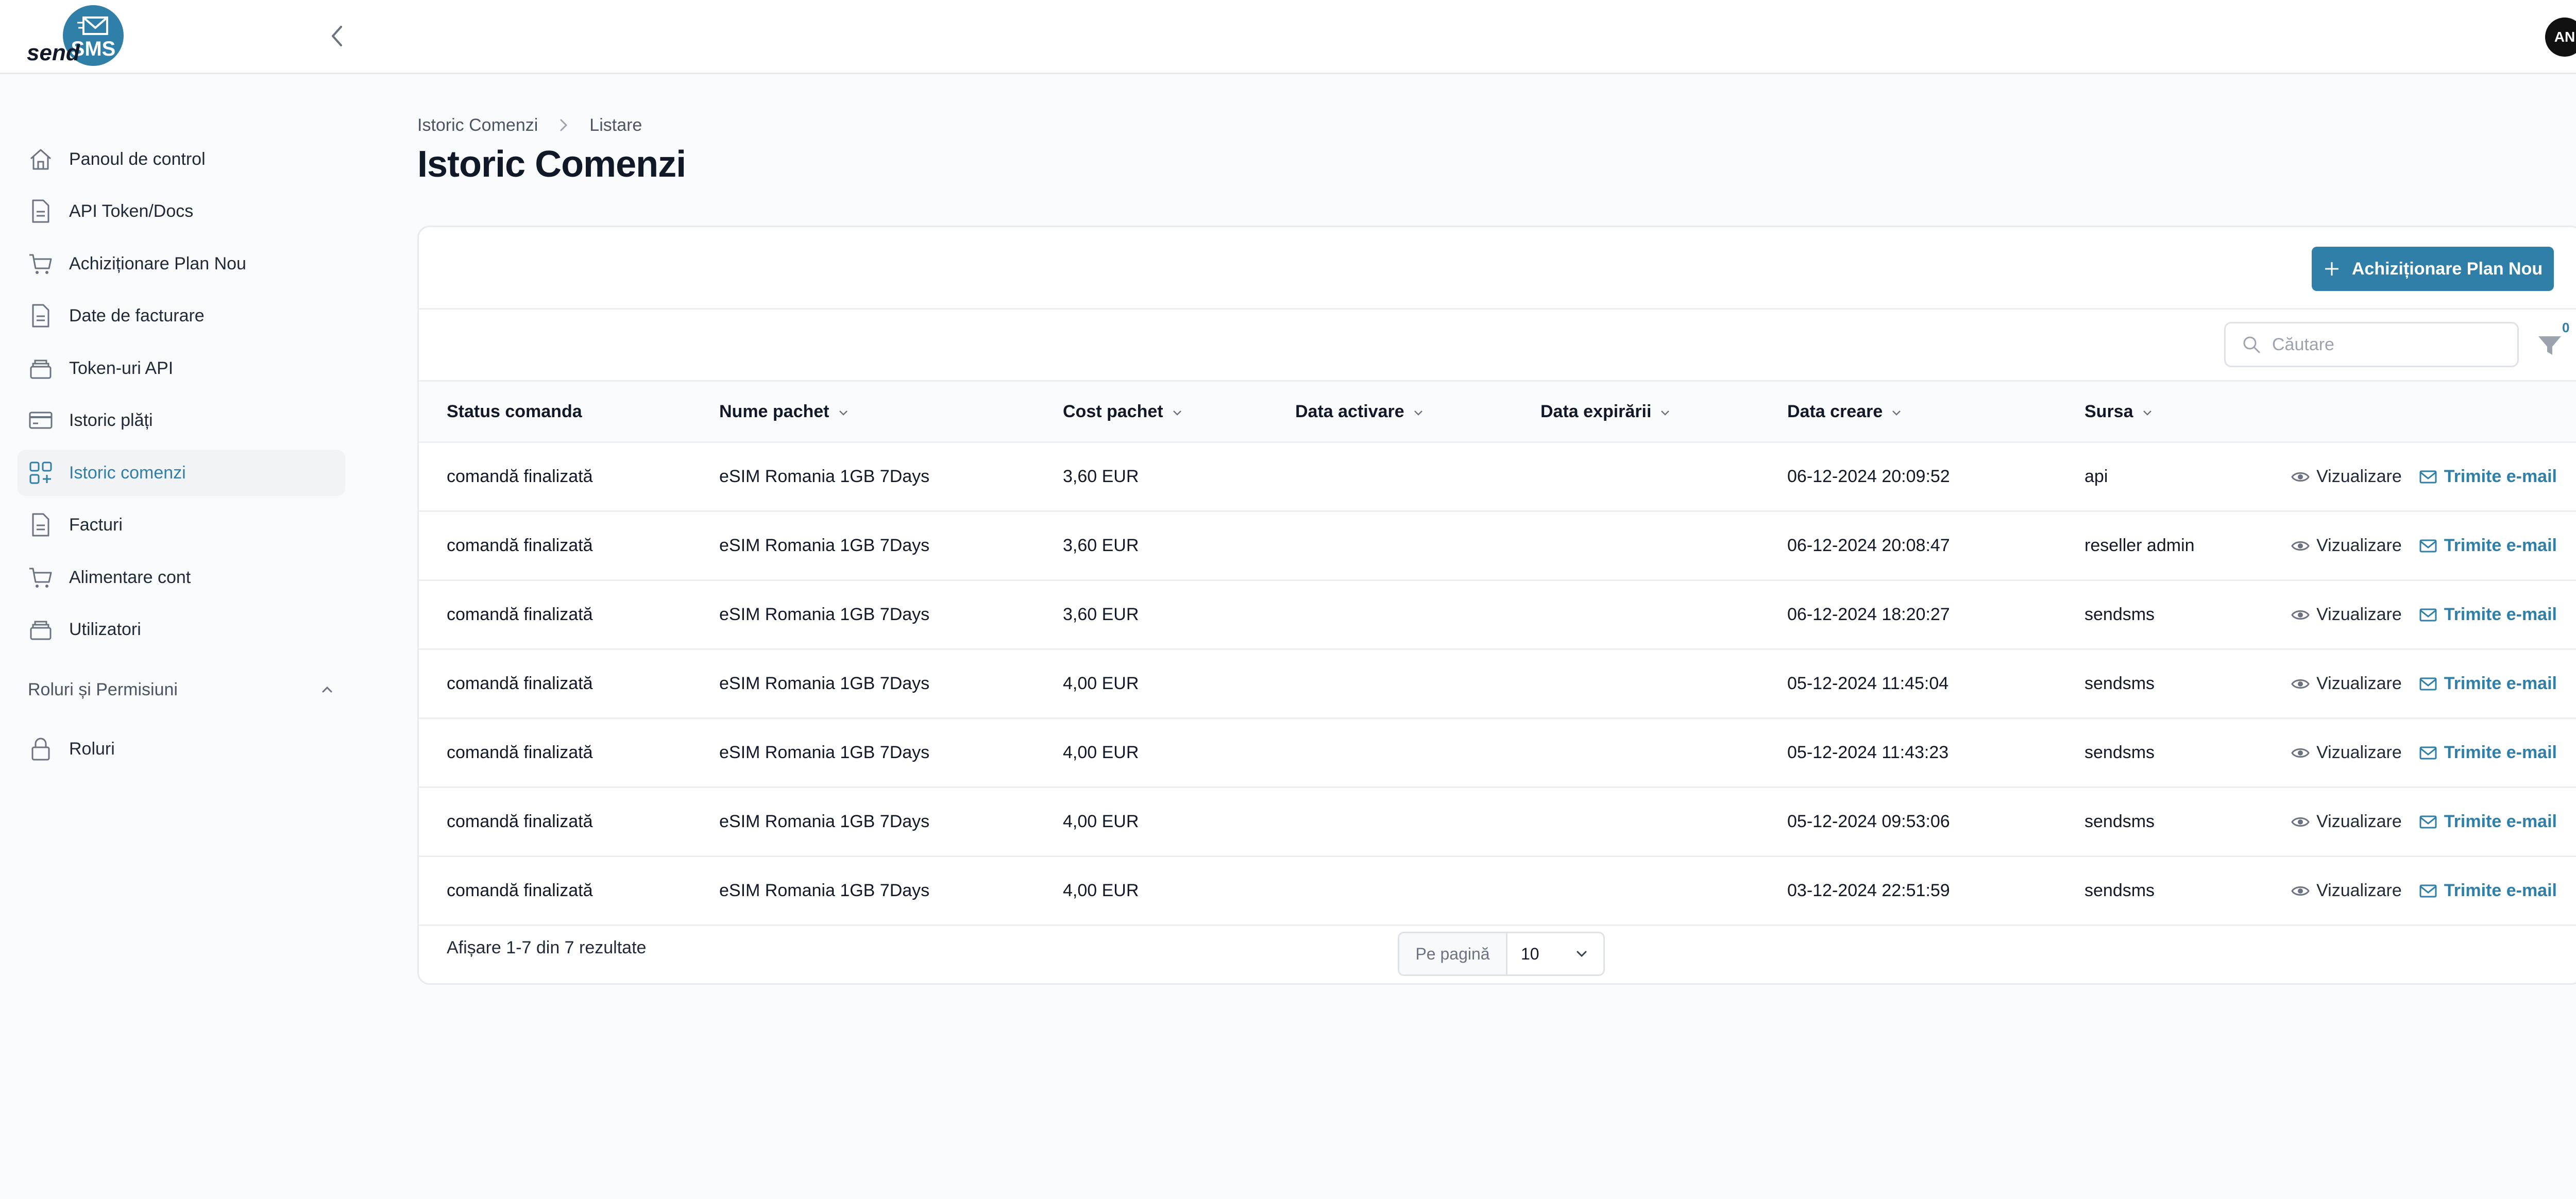 The image size is (2576, 1199). What do you see at coordinates (2251, 344) in the screenshot?
I see `search-icon` at bounding box center [2251, 344].